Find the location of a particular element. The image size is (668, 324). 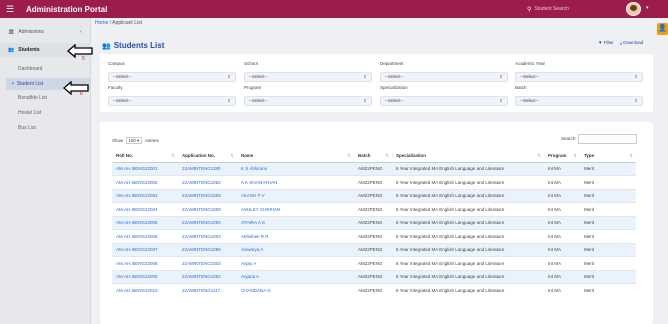

breadcrumb-home: Home is located at coordinates (101, 23).